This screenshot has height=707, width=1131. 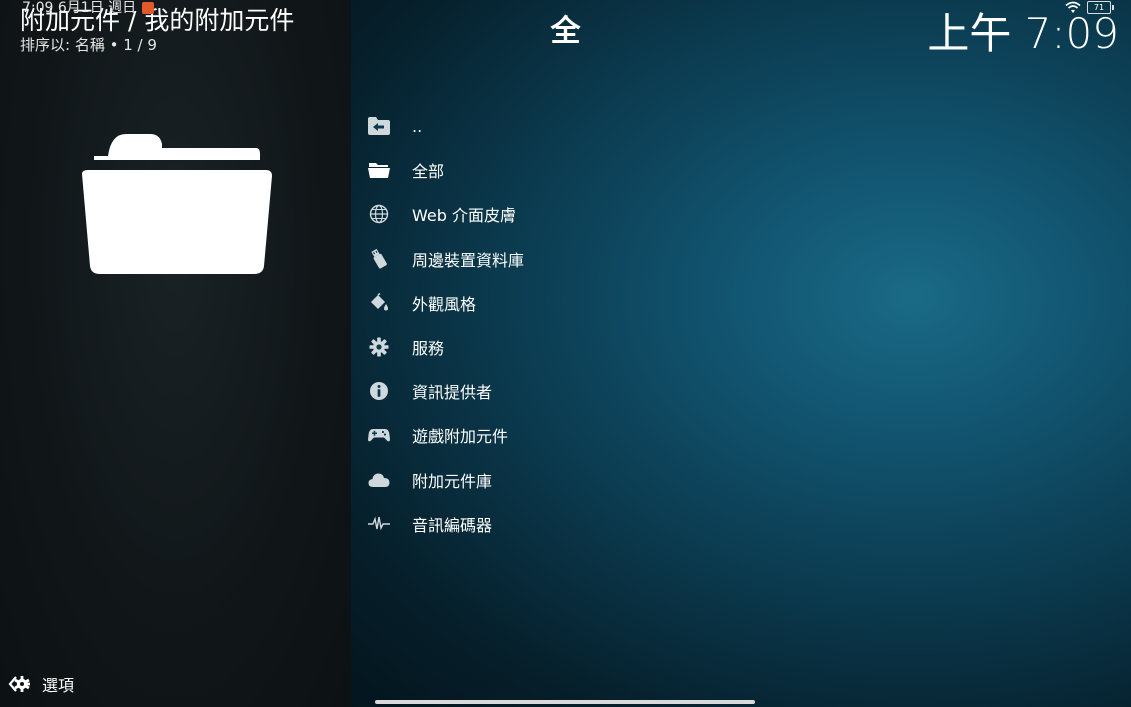 I want to click on menu-item-services: 服務, so click(x=616, y=347).